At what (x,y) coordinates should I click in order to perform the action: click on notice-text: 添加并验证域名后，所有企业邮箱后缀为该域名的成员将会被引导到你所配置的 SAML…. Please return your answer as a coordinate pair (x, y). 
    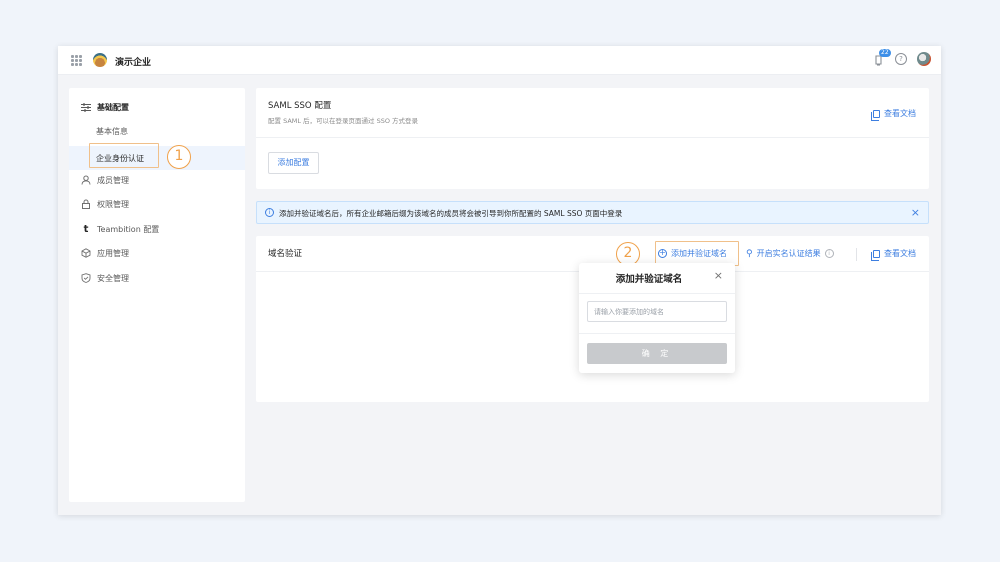
    Looking at the image, I should click on (451, 213).